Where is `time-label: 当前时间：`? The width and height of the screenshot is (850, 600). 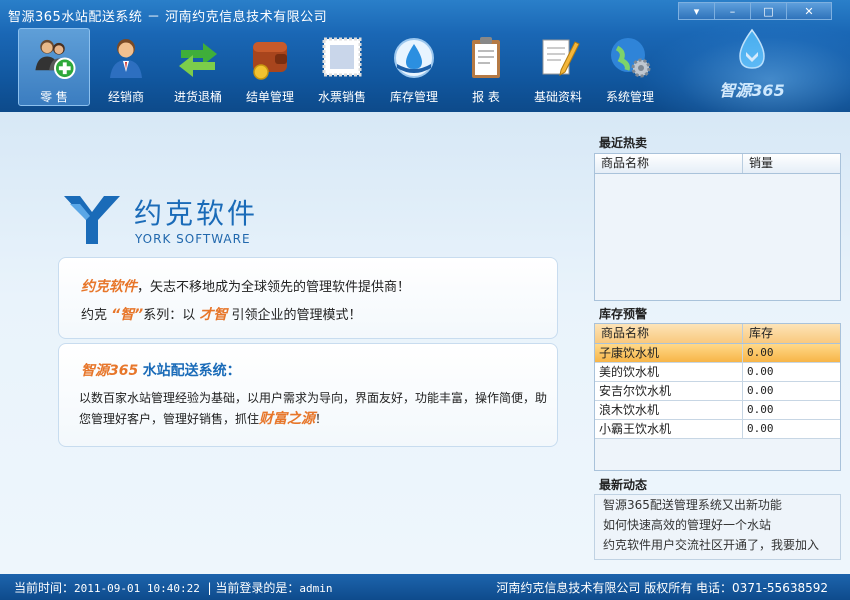
time-label: 当前时间： is located at coordinates (44, 588).